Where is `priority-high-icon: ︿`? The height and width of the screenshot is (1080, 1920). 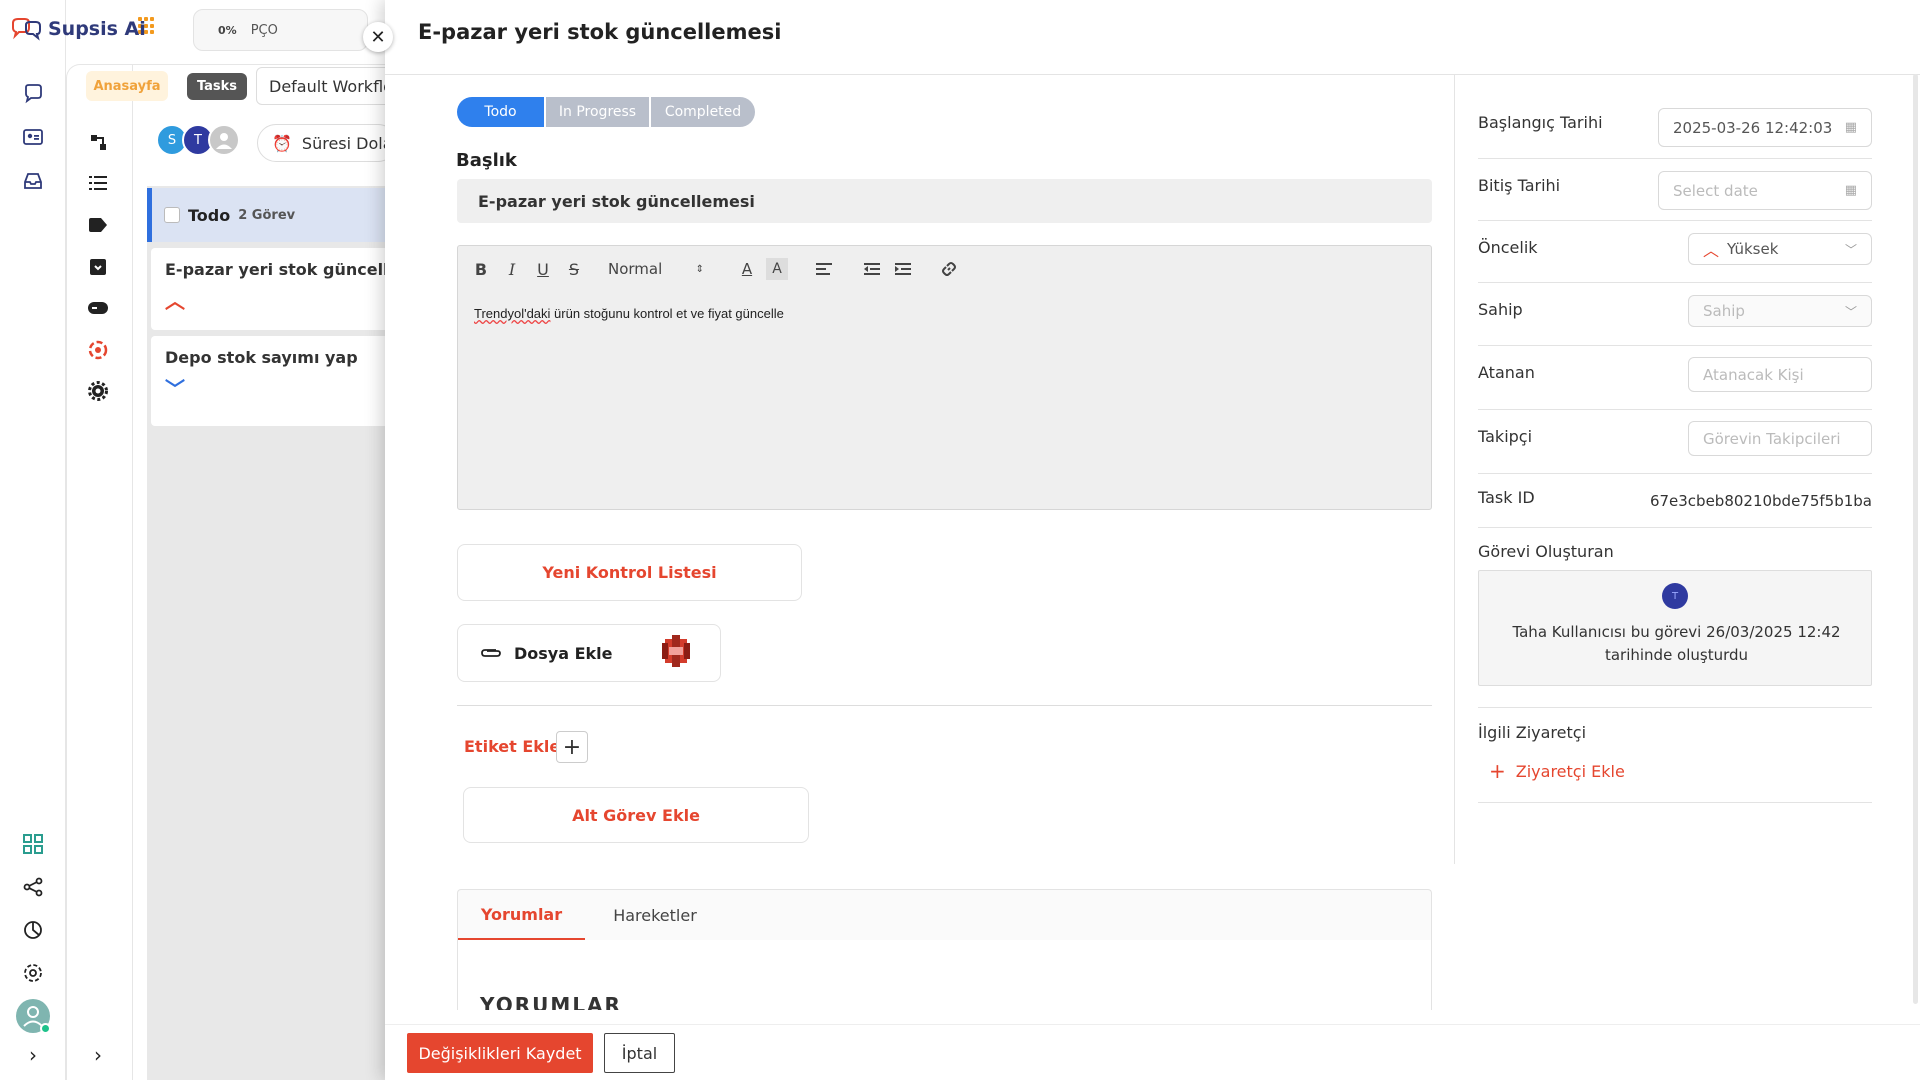
priority-high-icon: ︿ is located at coordinates (1711, 250).